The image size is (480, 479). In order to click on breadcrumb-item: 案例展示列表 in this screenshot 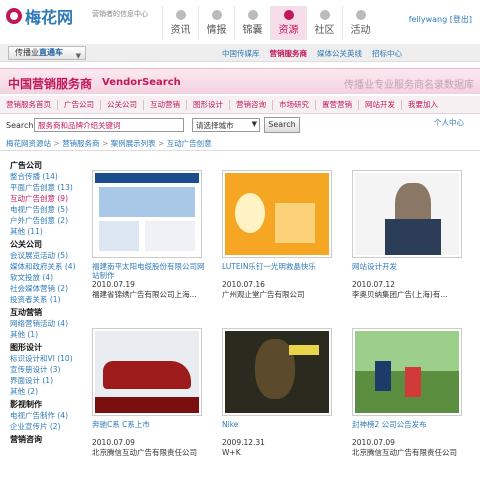, I will do `click(133, 143)`.